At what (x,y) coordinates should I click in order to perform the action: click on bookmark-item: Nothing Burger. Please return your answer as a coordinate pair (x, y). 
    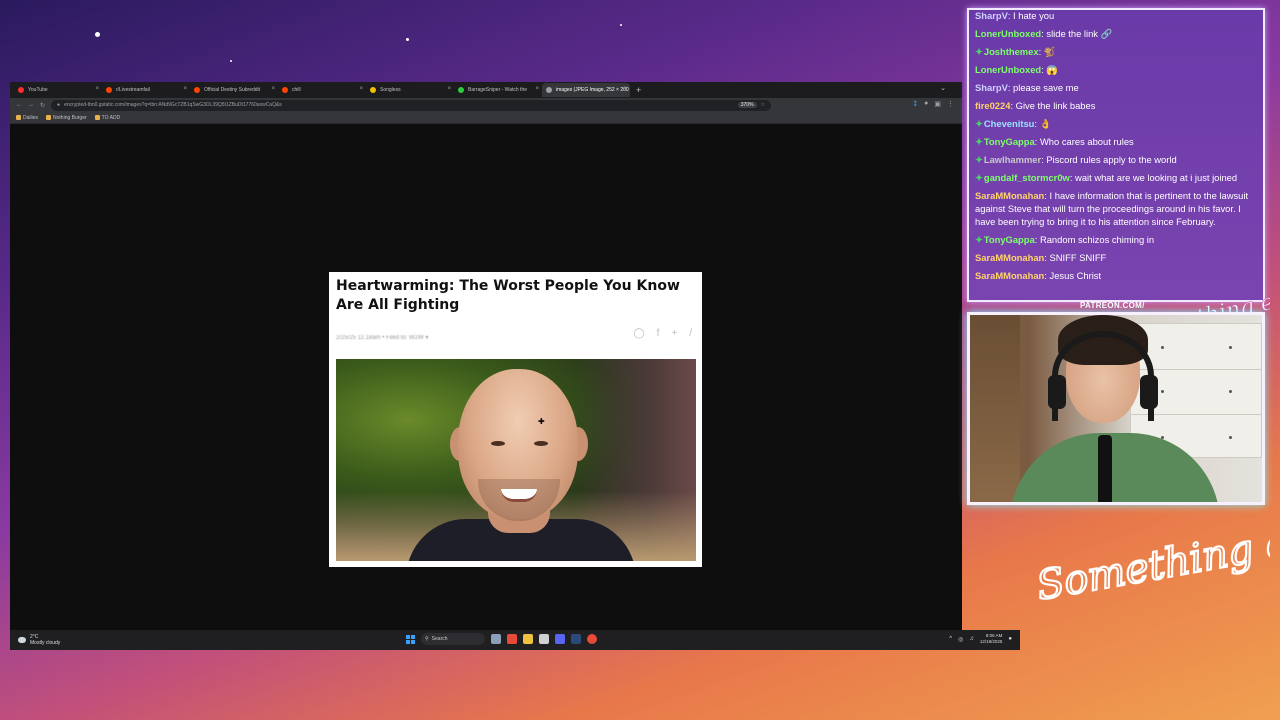
    Looking at the image, I should click on (66, 118).